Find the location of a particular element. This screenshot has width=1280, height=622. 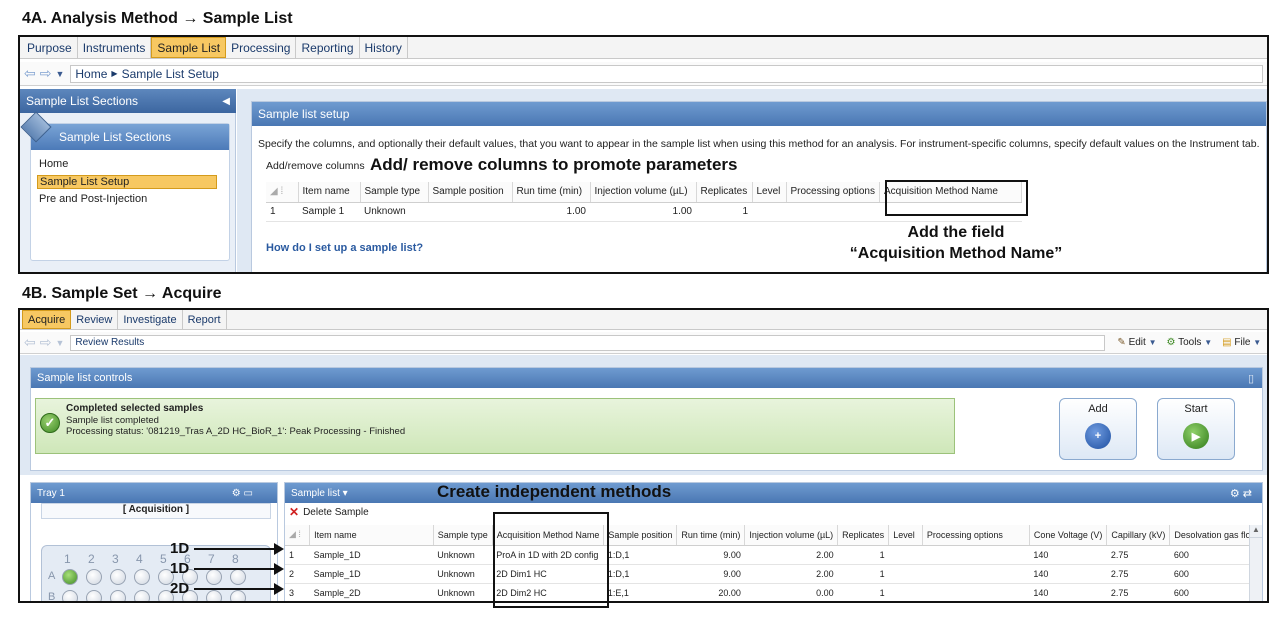

table-cell: Sample_2D is located at coordinates (371, 592).